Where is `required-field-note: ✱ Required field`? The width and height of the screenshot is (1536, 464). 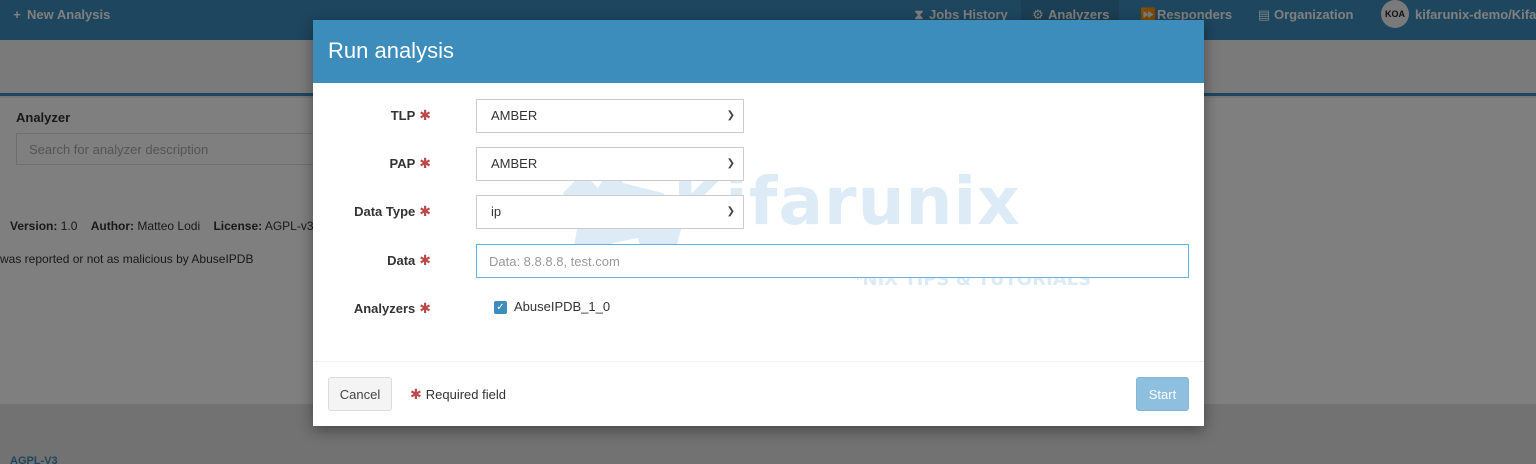 required-field-note: ✱ Required field is located at coordinates (458, 394).